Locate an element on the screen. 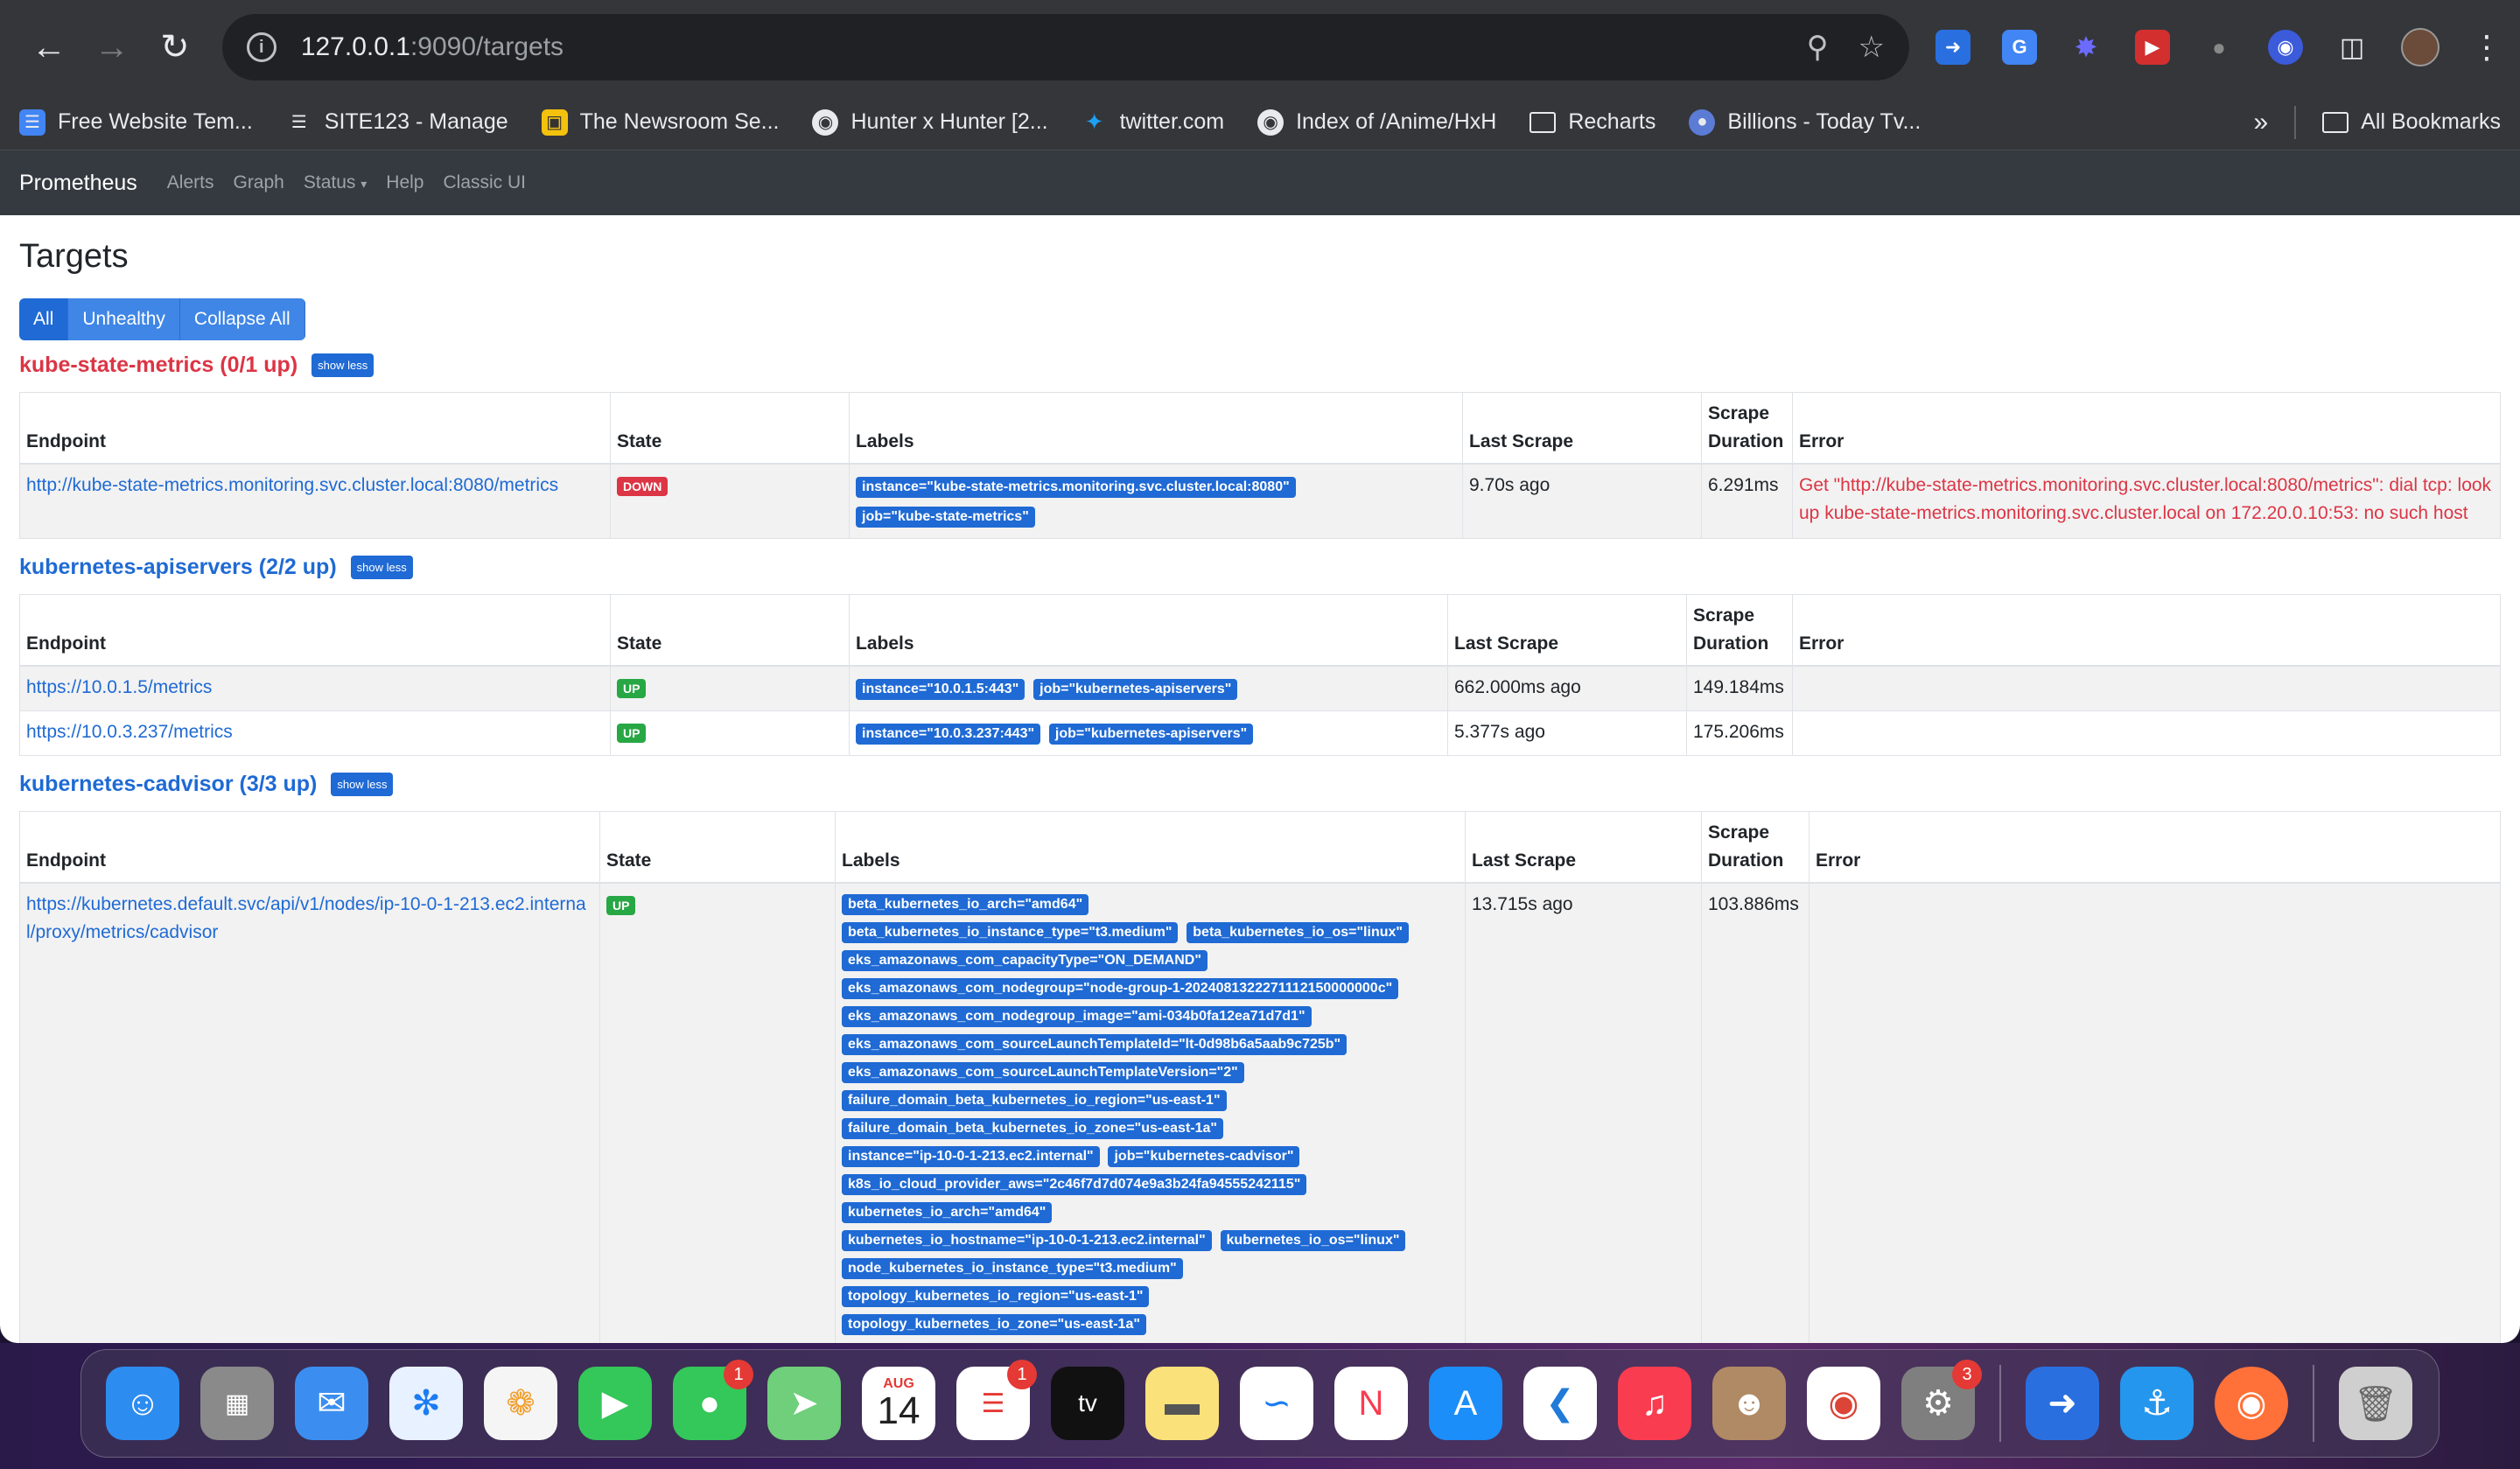  screen-share-extension-icon: ➜ is located at coordinates (1953, 48).